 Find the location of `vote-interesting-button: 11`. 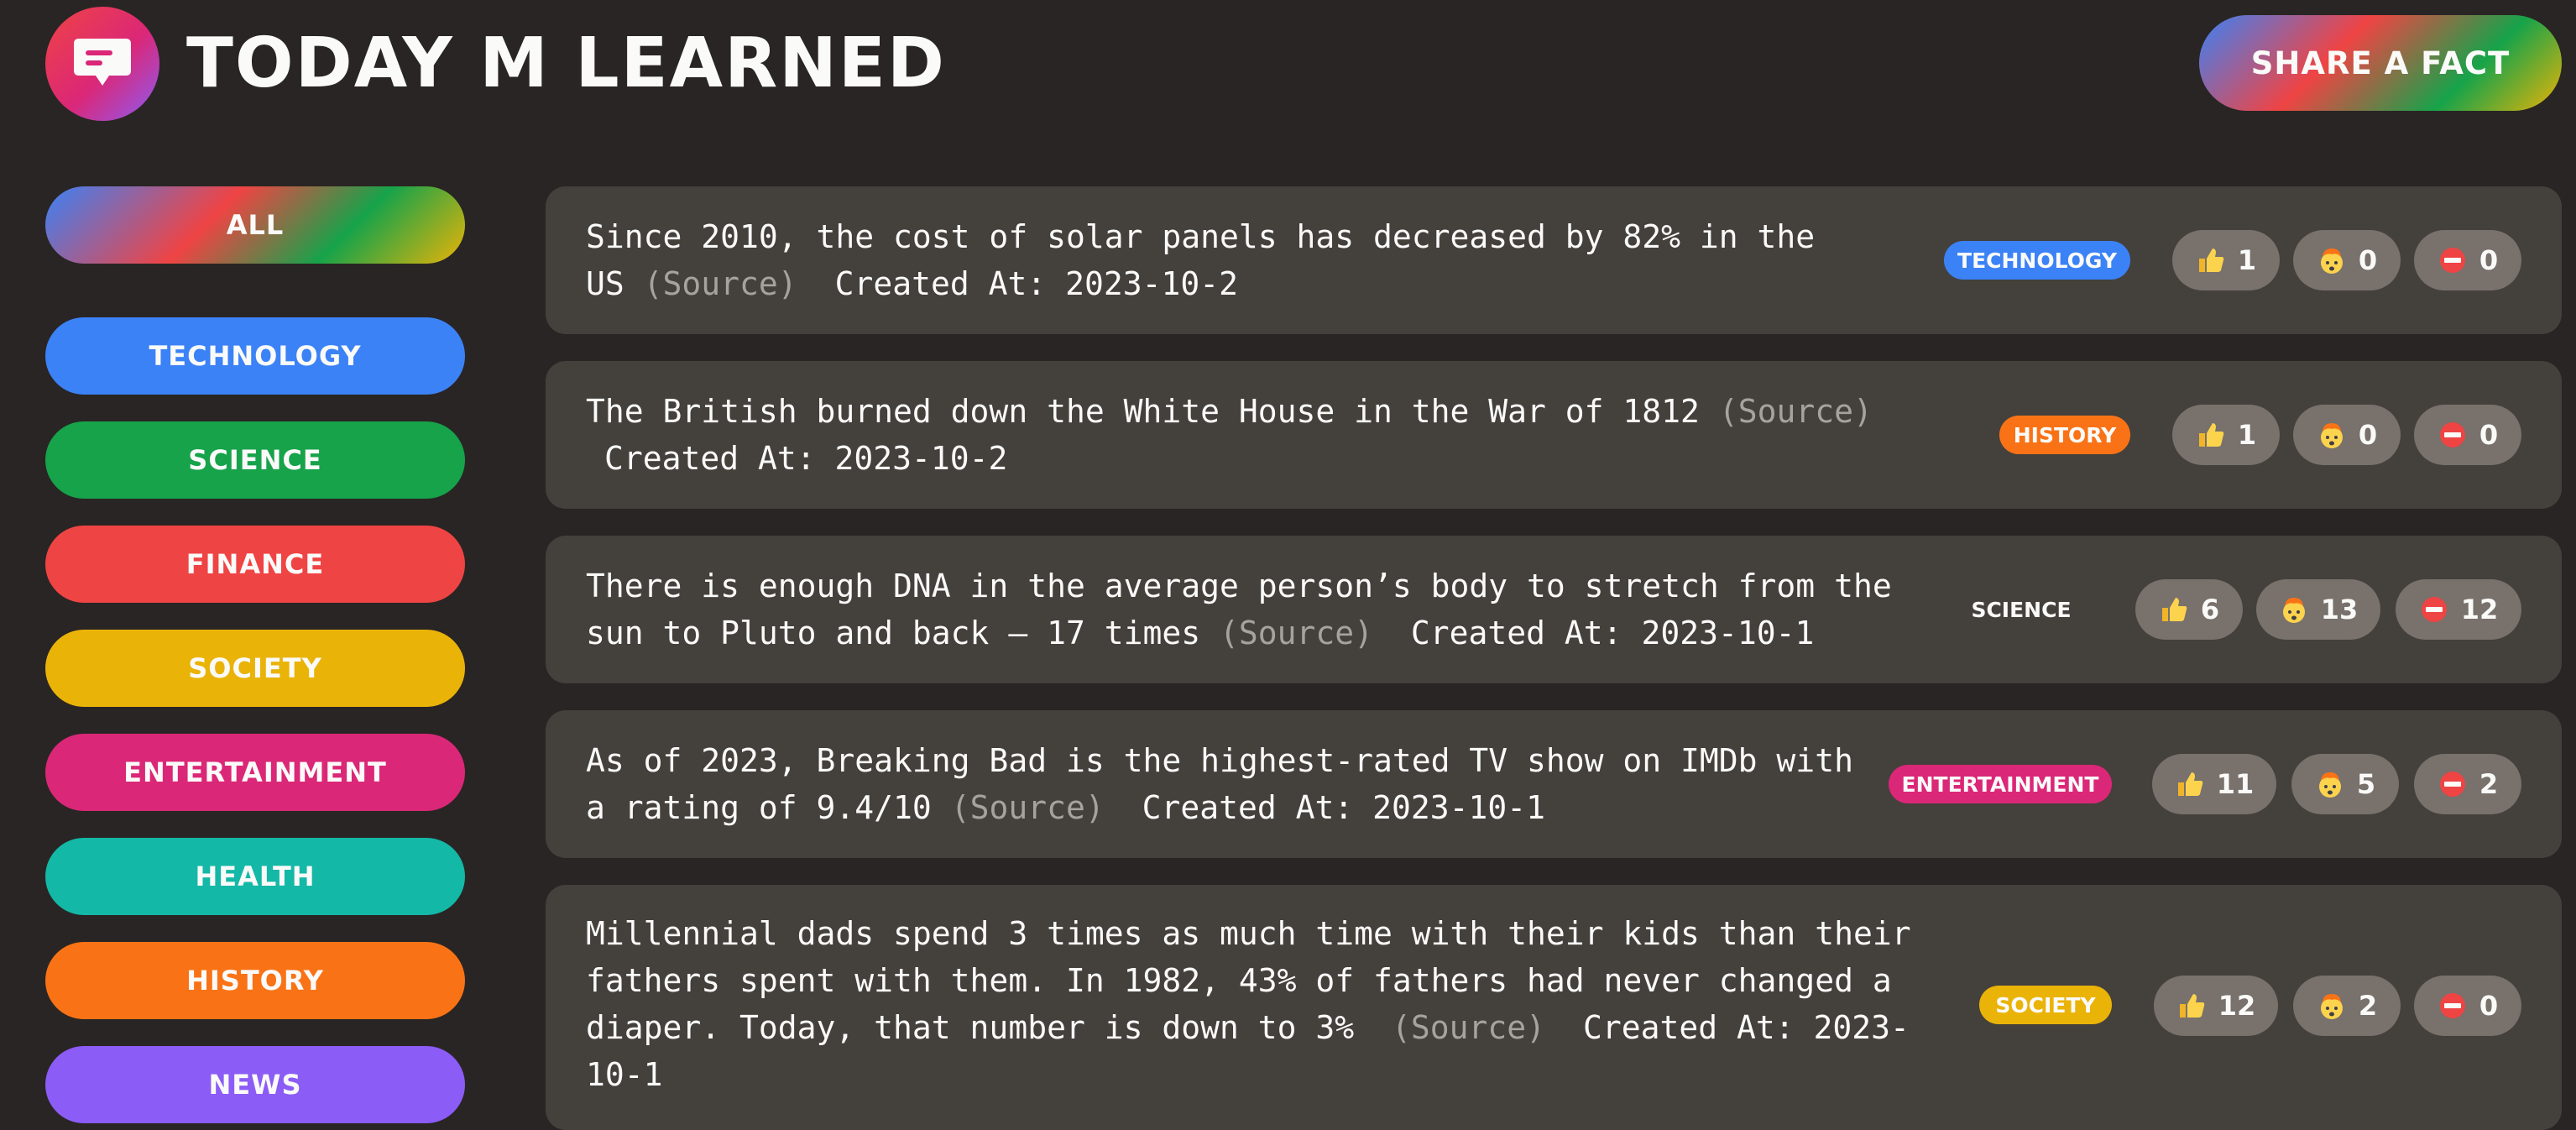

vote-interesting-button: 11 is located at coordinates (2214, 784).